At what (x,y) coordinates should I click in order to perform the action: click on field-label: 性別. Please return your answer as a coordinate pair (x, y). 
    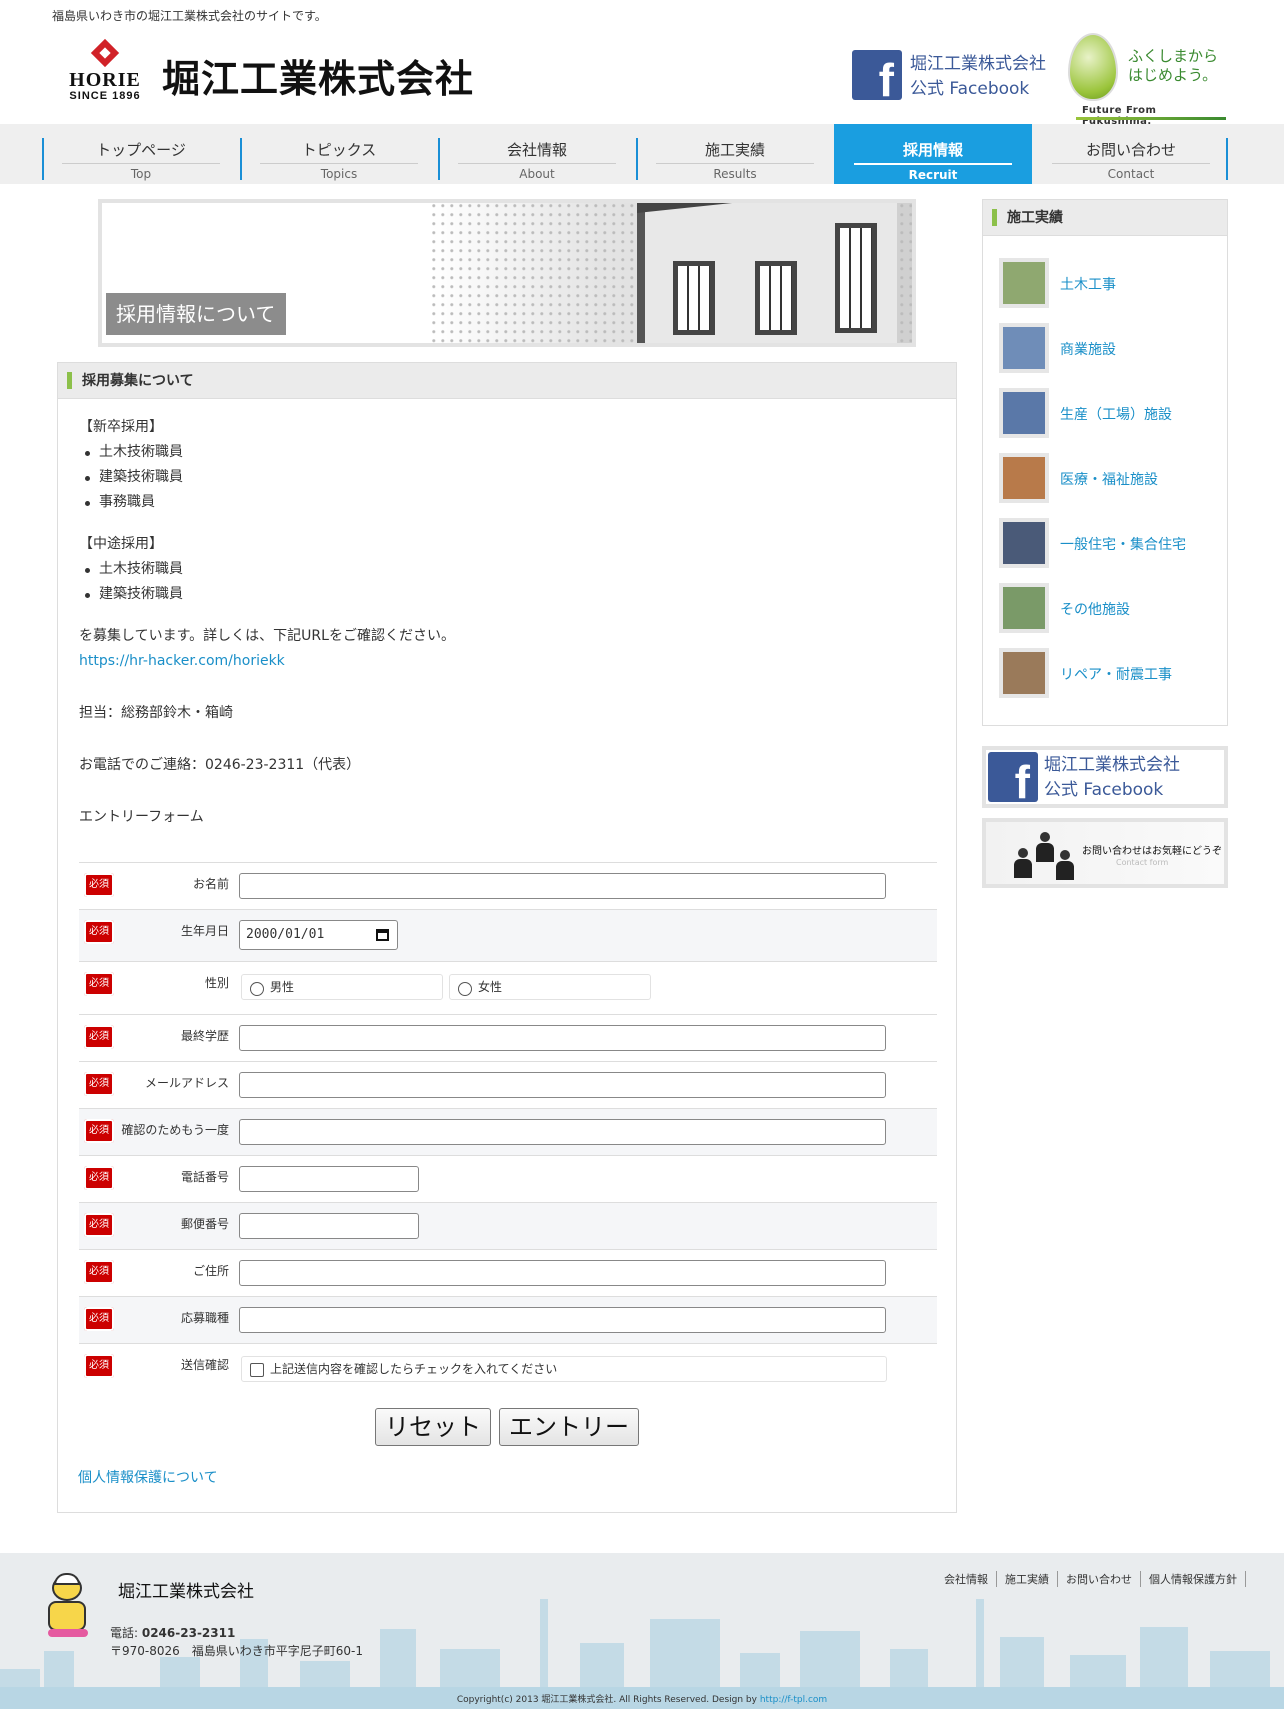
    Looking at the image, I should click on (216, 983).